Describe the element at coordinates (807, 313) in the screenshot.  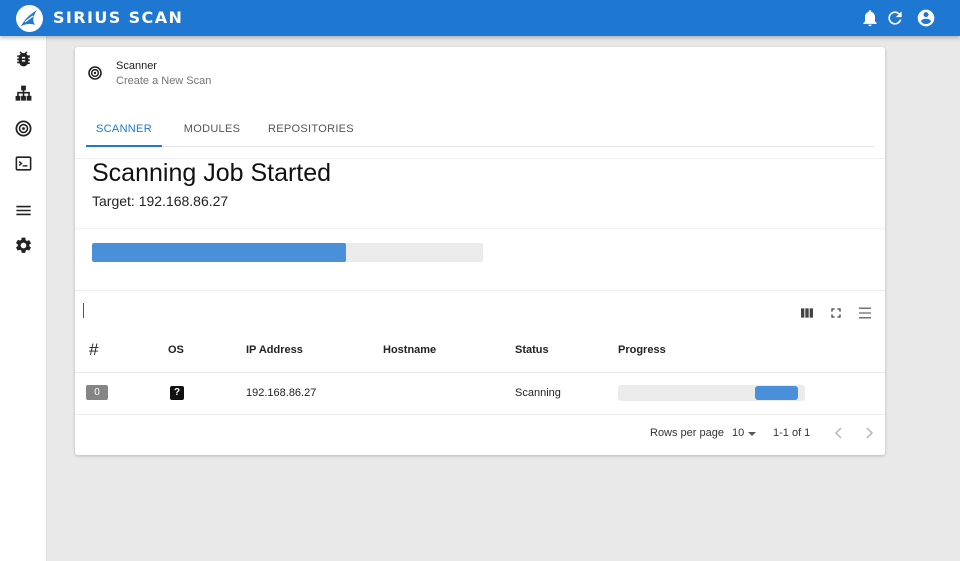
I see `view-column-icon` at that location.